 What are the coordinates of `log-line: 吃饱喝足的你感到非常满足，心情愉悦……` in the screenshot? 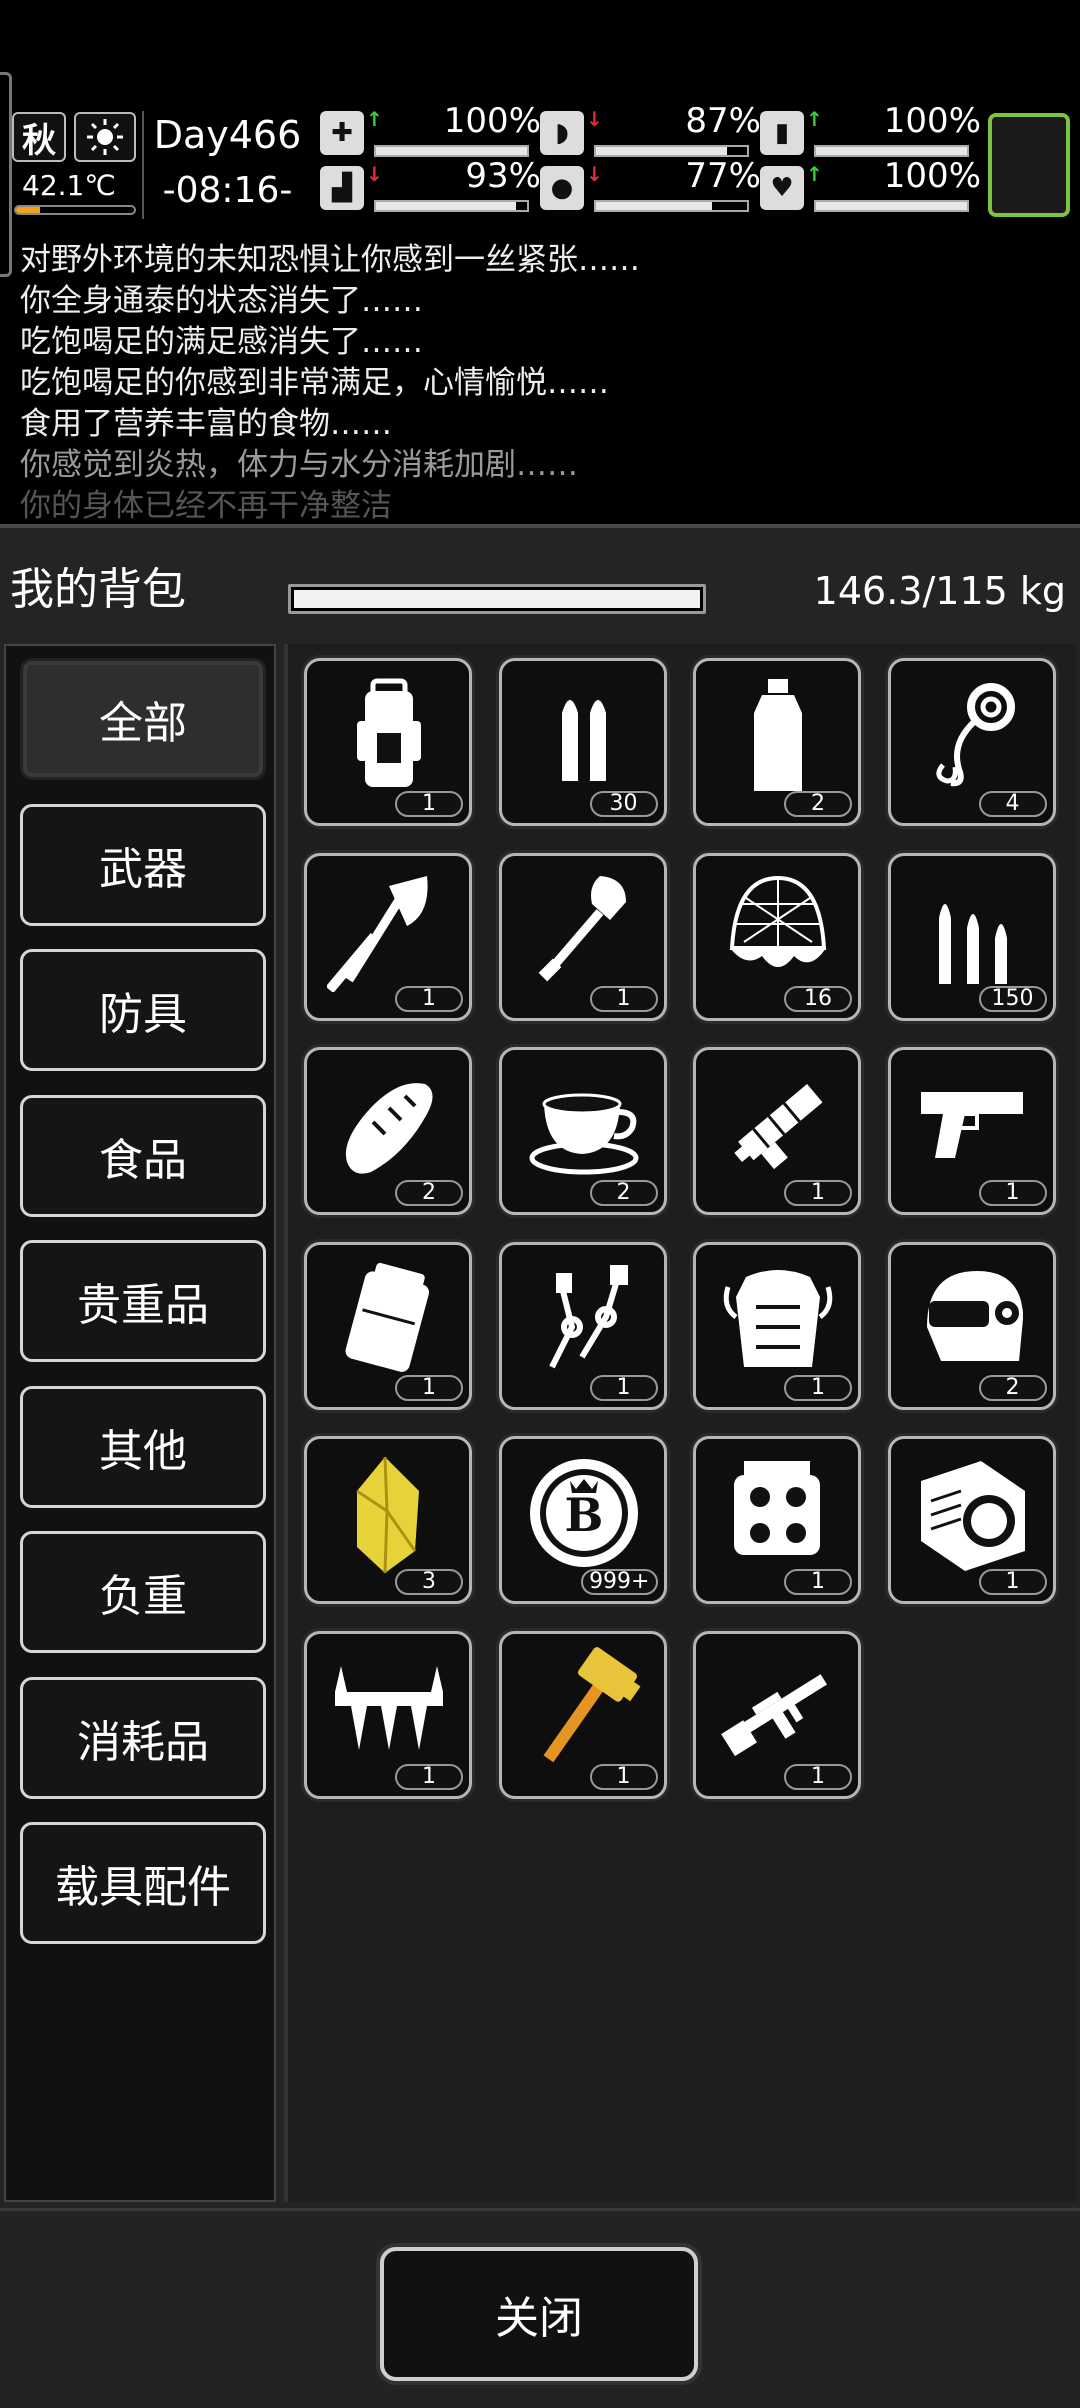 It's located at (314, 383).